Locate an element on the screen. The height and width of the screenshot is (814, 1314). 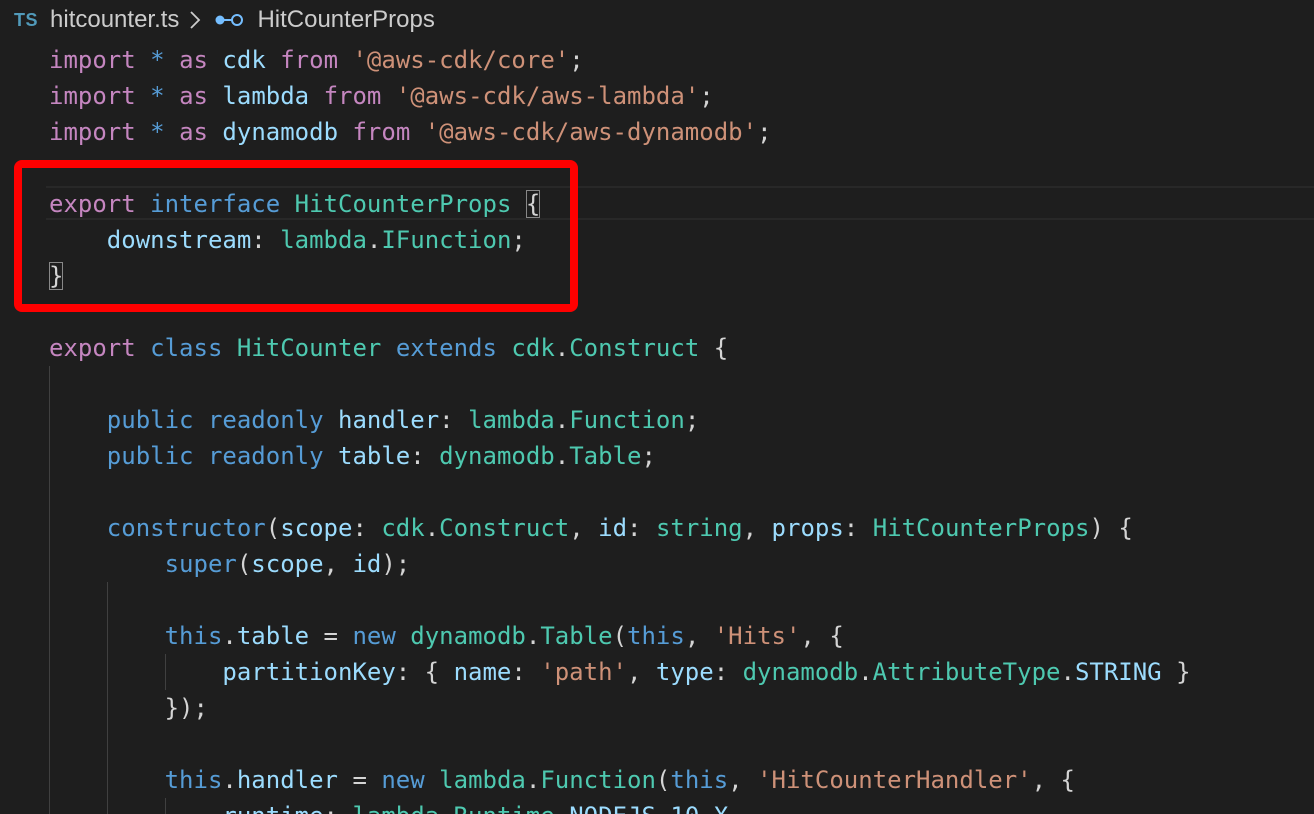
code-line: import * as cdk from '@aws-cdk/core'; is located at coordinates (316, 60).